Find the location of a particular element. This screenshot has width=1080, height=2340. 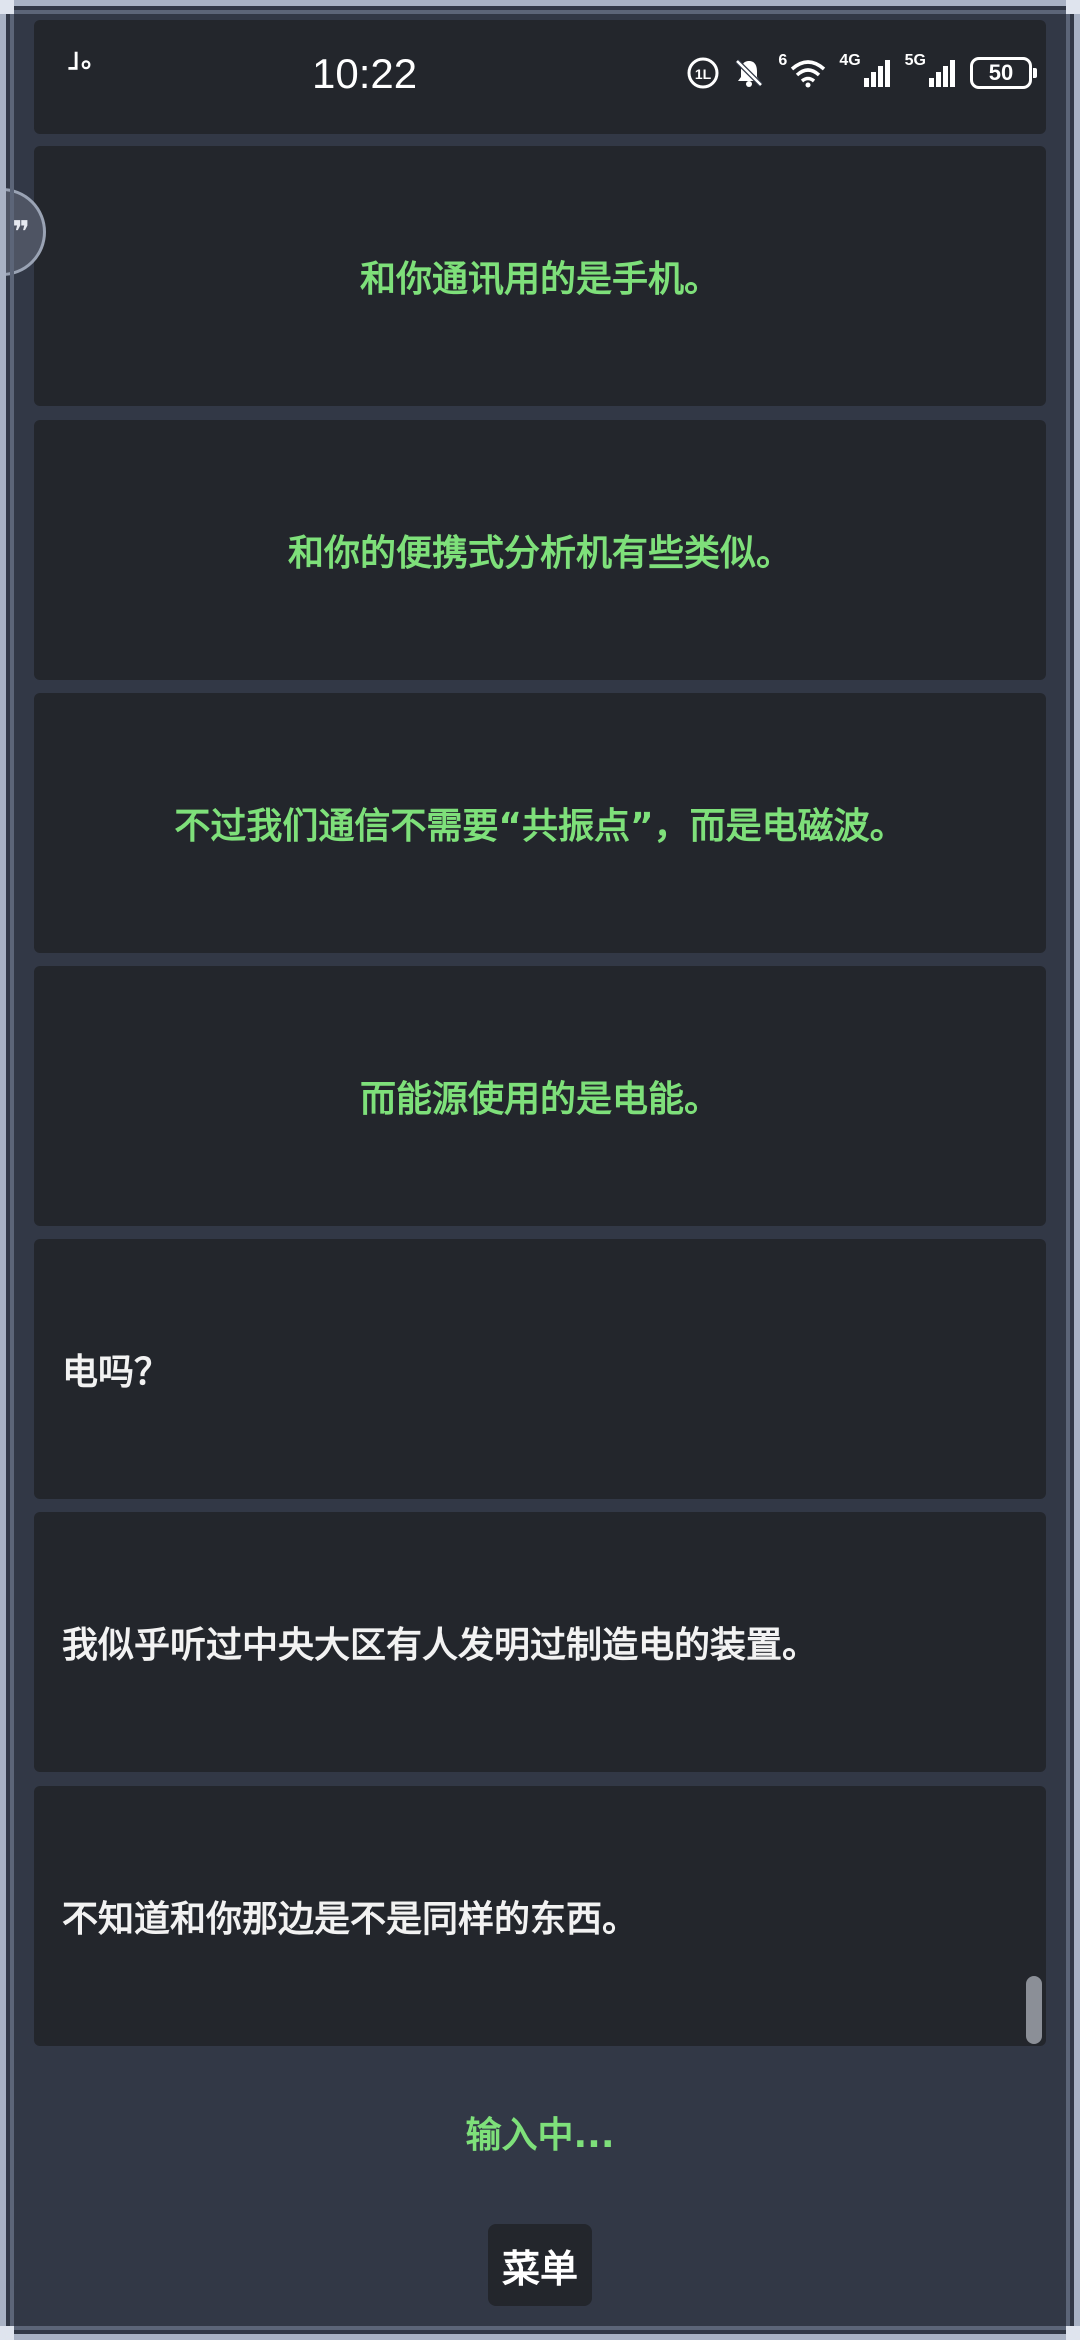

status-time: 10:22 is located at coordinates (365, 73).